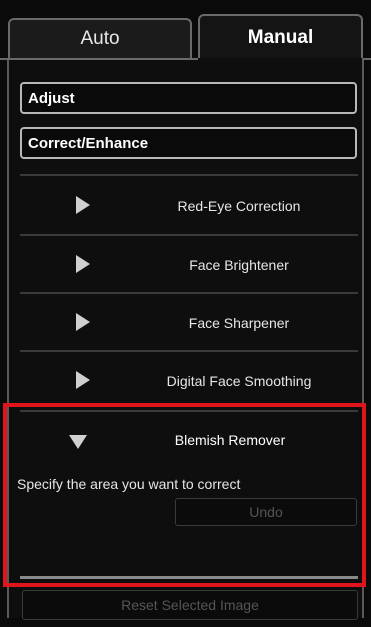 The height and width of the screenshot is (627, 371). Describe the element at coordinates (190, 605) in the screenshot. I see `reset-selected-image-button: Reset Selected Image` at that location.